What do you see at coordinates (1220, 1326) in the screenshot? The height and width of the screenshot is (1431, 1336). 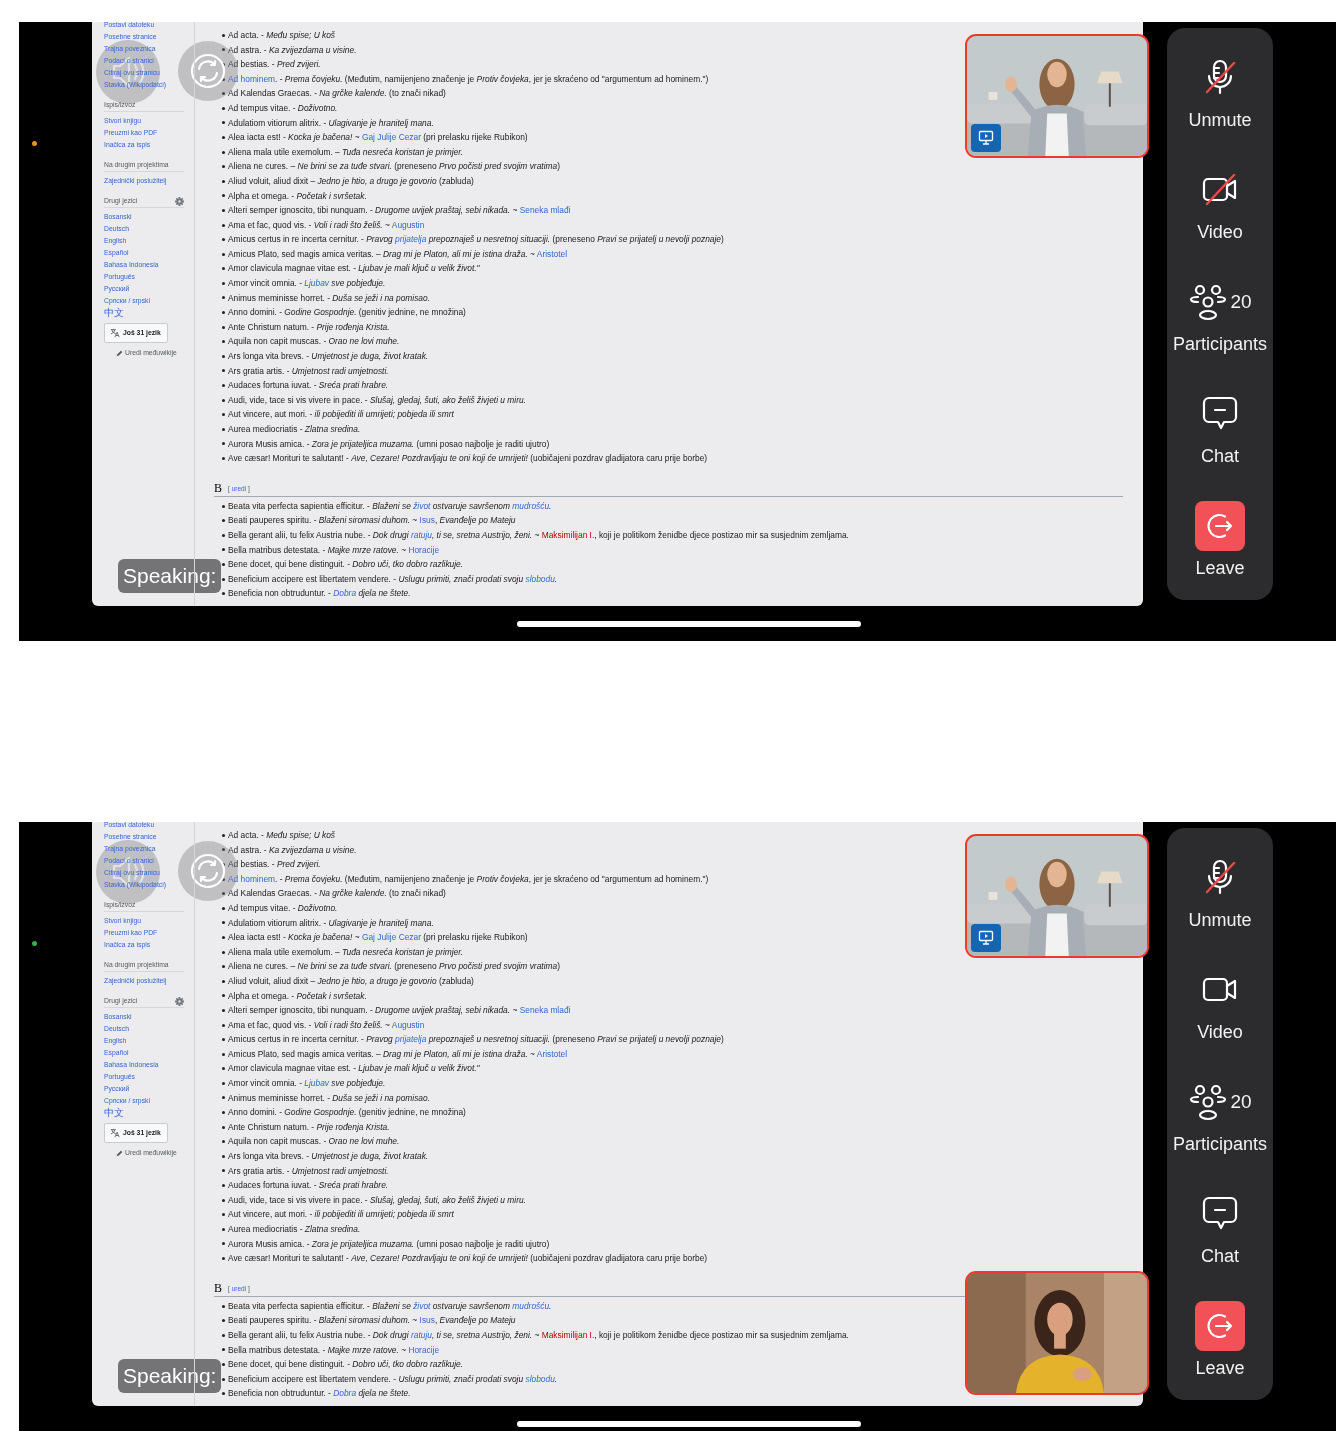 I see `exit-icon` at bounding box center [1220, 1326].